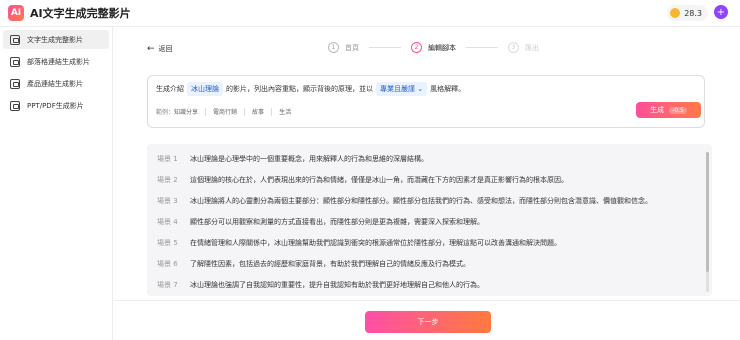 The height and width of the screenshot is (340, 740). I want to click on step-label: 編輯腳本, so click(442, 47).